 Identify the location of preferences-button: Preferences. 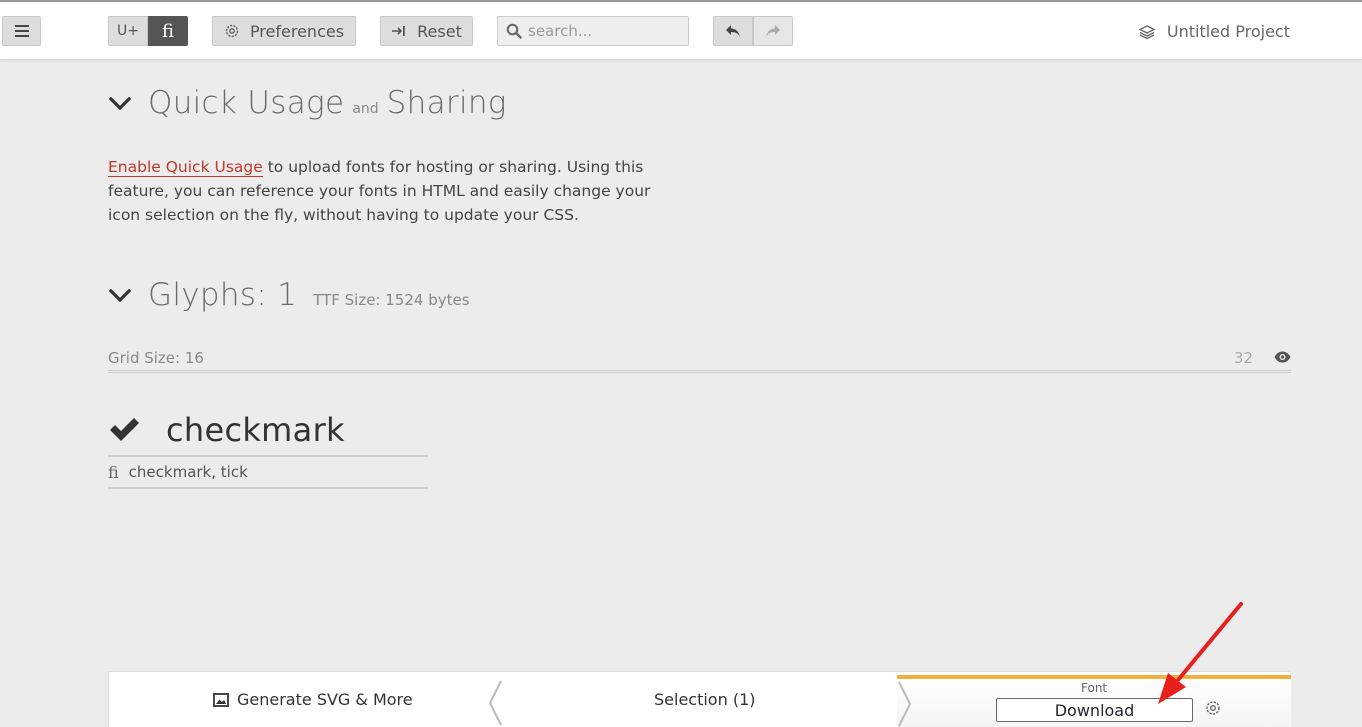
(284, 31).